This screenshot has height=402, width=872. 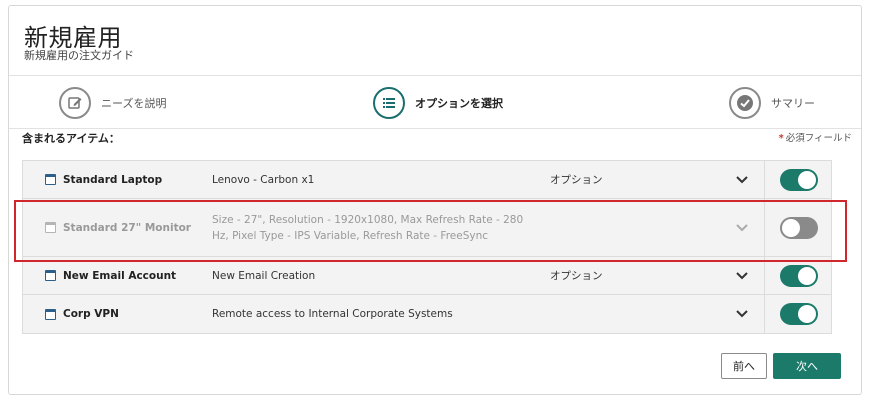 What do you see at coordinates (793, 103) in the screenshot?
I see `step-label: サマリー` at bounding box center [793, 103].